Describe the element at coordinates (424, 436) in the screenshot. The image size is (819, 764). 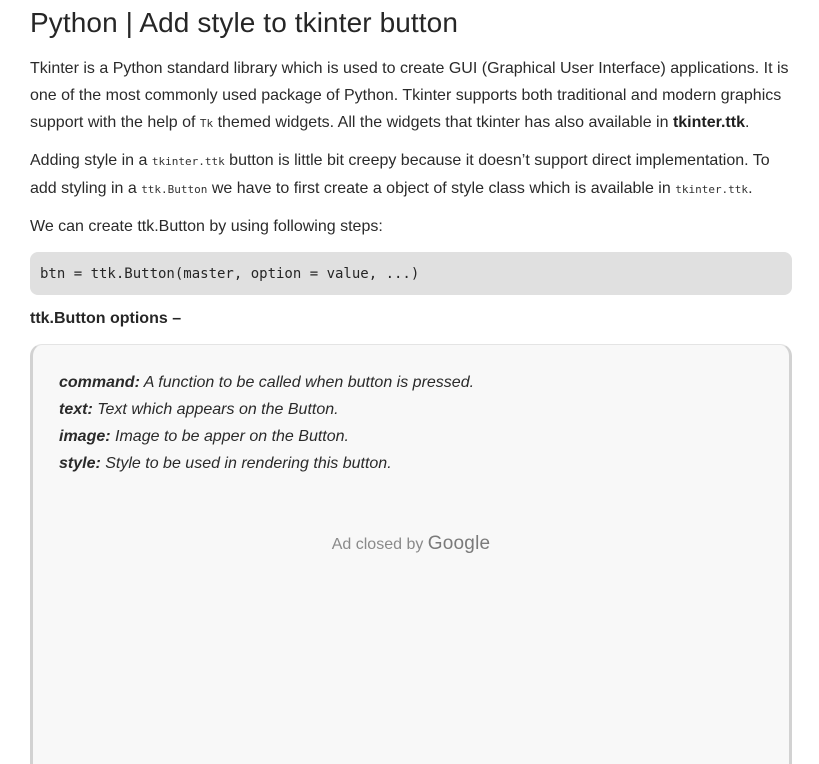
I see `option-item: image: Image to be apper on the Button.` at that location.